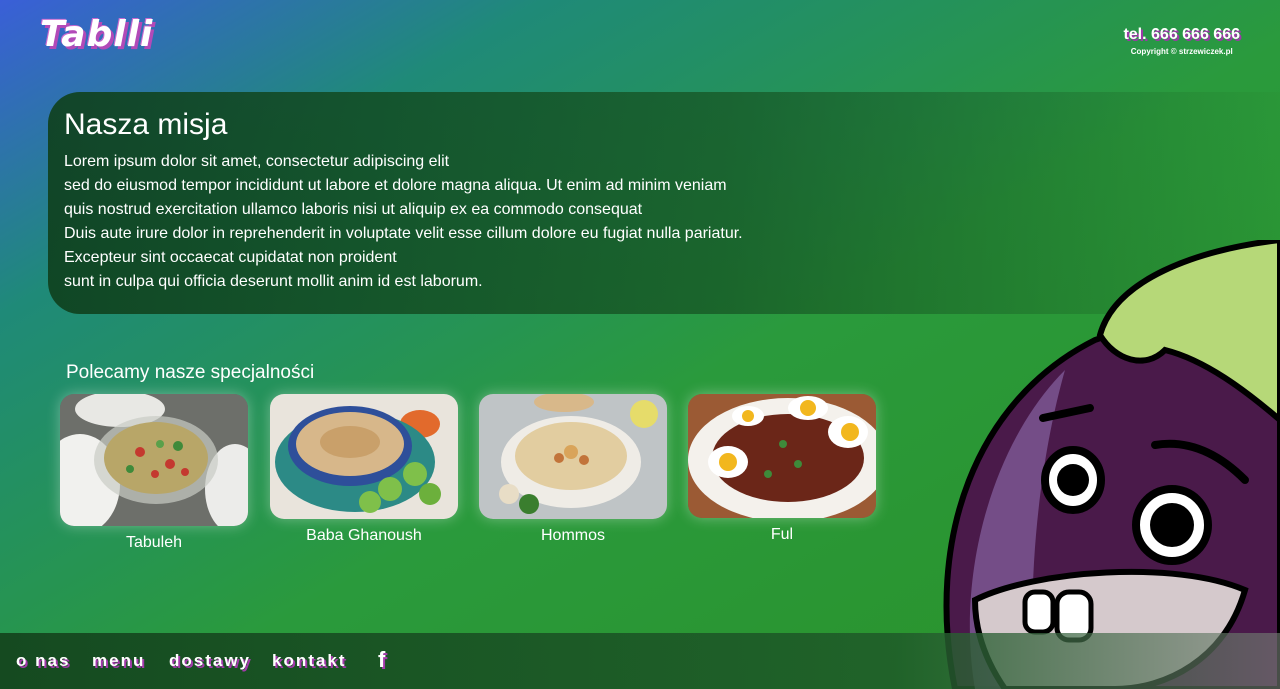  I want to click on dish-card-tabuleh: Tabuleh, so click(154, 473).